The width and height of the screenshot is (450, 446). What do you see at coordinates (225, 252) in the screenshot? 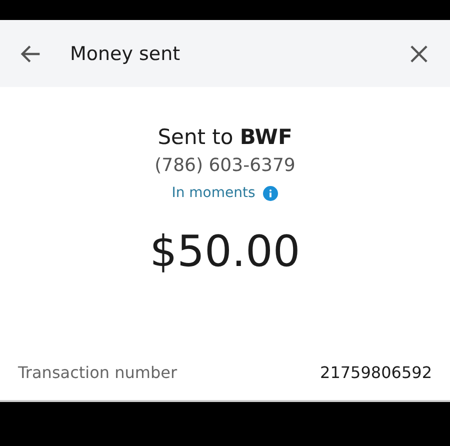
I see `amount: $50.00` at bounding box center [225, 252].